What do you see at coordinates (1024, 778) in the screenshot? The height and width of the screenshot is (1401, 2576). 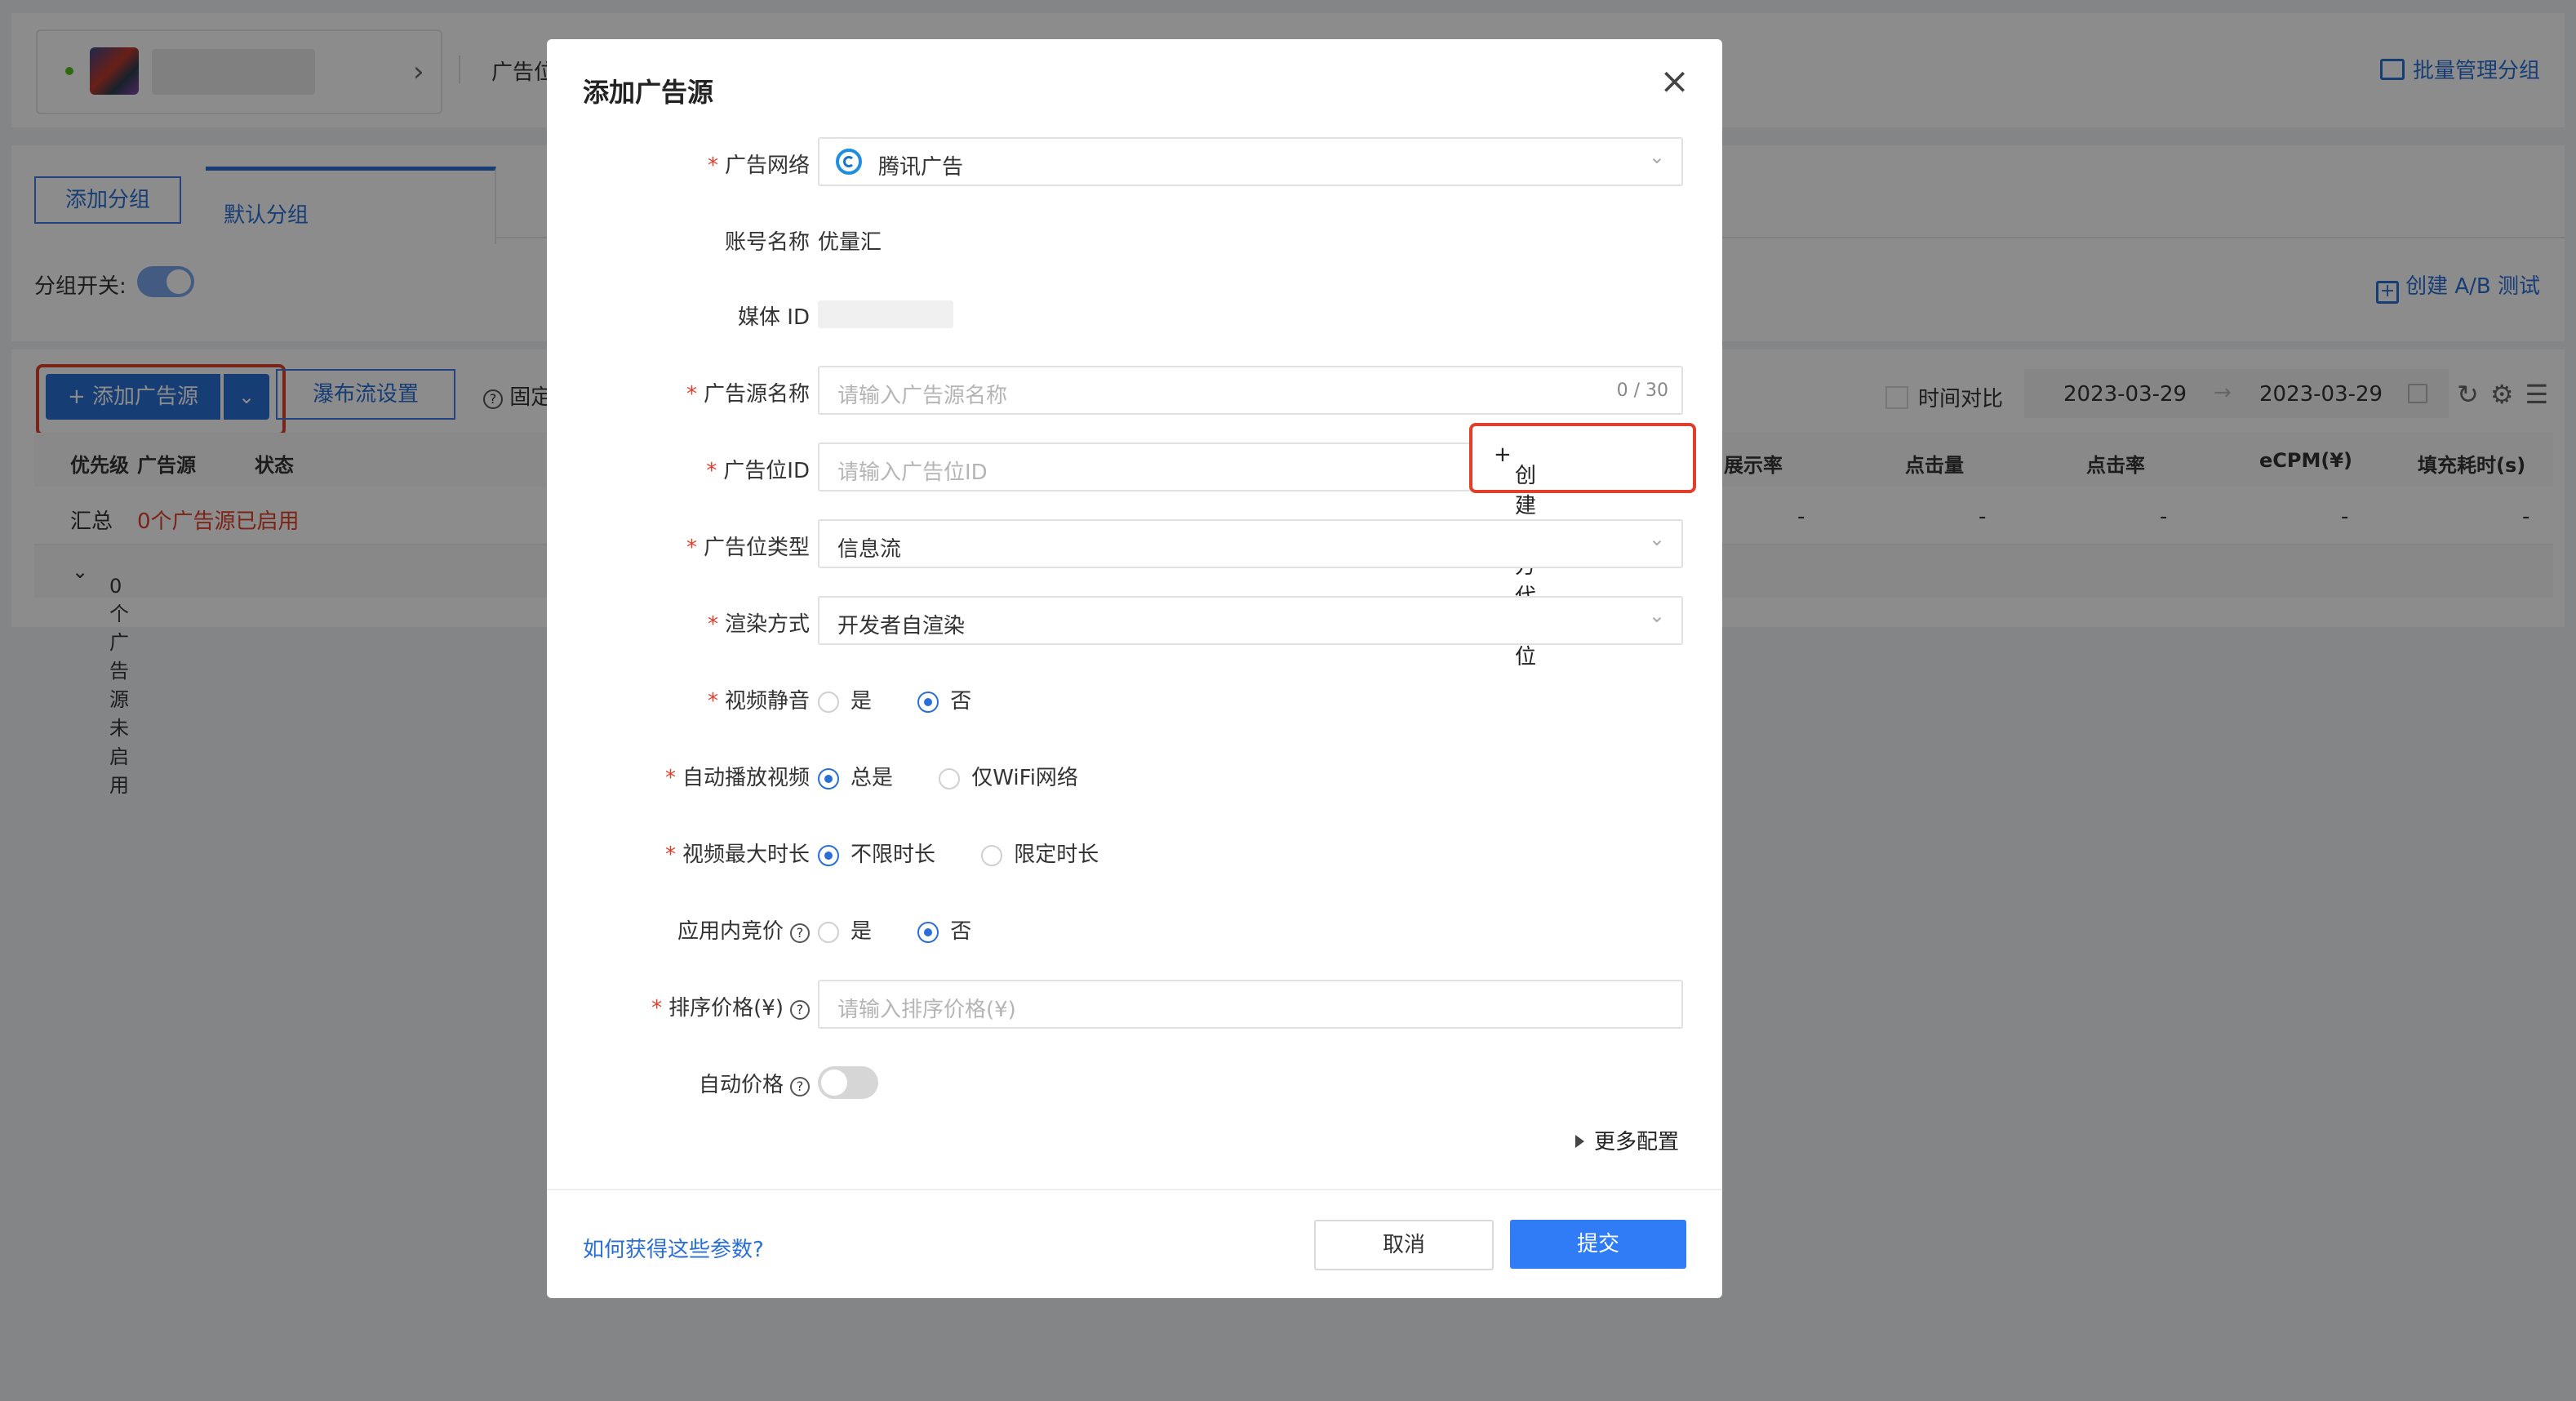 I see `radio-label: 仅WiFi网络` at bounding box center [1024, 778].